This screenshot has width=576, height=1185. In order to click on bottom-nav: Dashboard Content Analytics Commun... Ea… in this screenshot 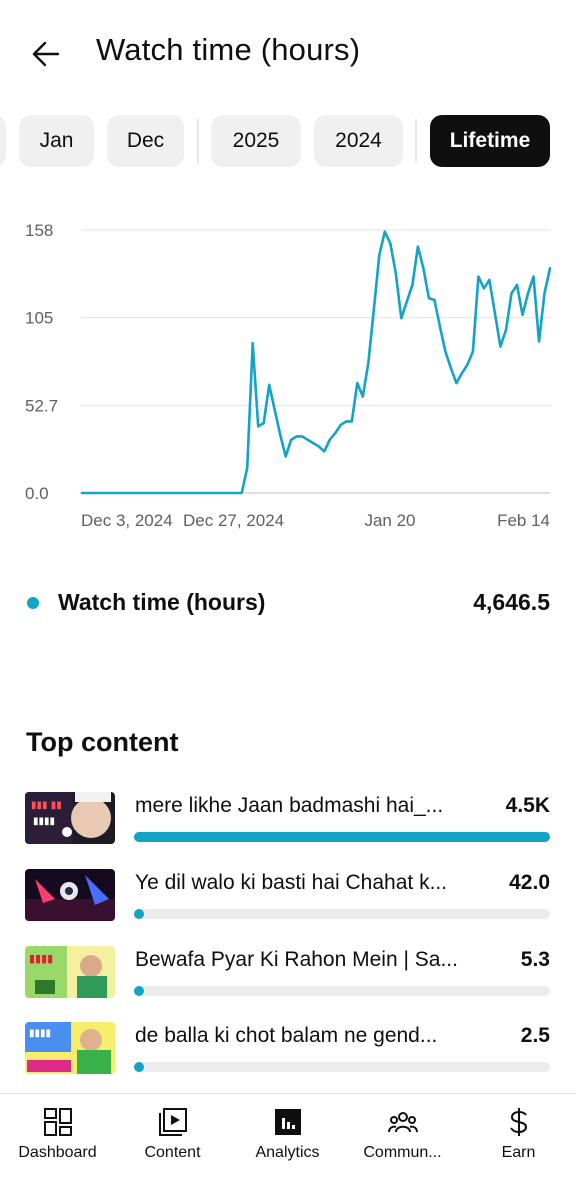, I will do `click(288, 1139)`.